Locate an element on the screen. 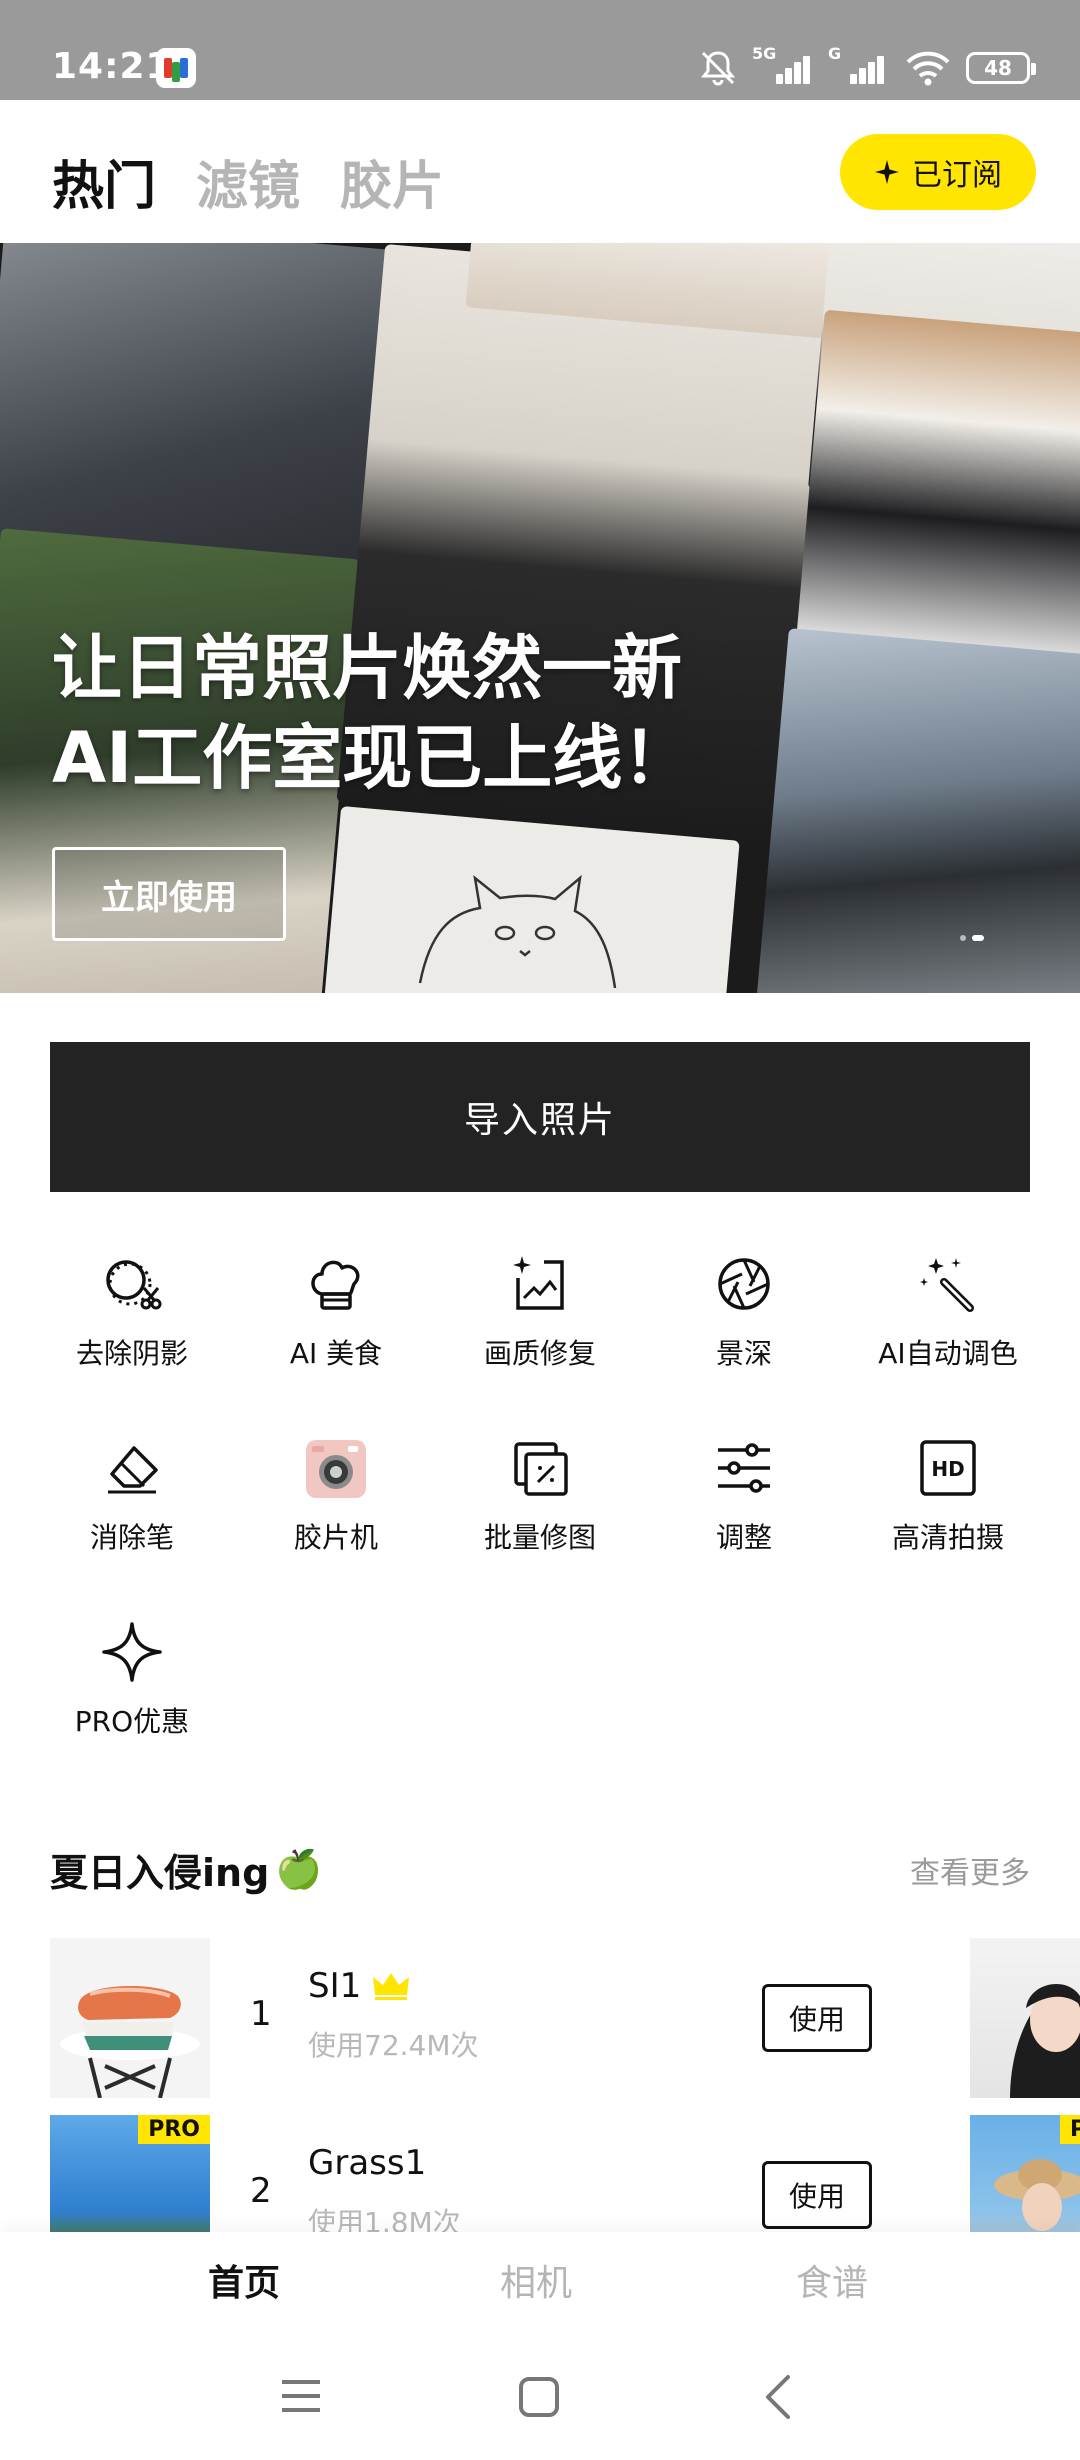 This screenshot has width=1080, height=2460. hd-icon: HD is located at coordinates (948, 1468).